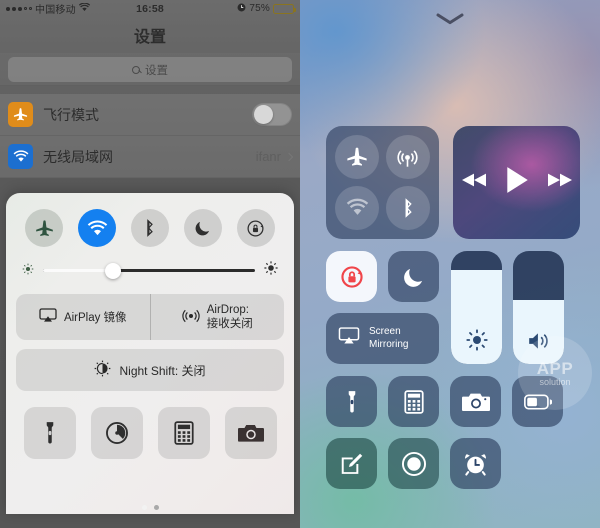 Image resolution: width=600 pixels, height=528 pixels. I want to click on now-playing-module, so click(516, 182).